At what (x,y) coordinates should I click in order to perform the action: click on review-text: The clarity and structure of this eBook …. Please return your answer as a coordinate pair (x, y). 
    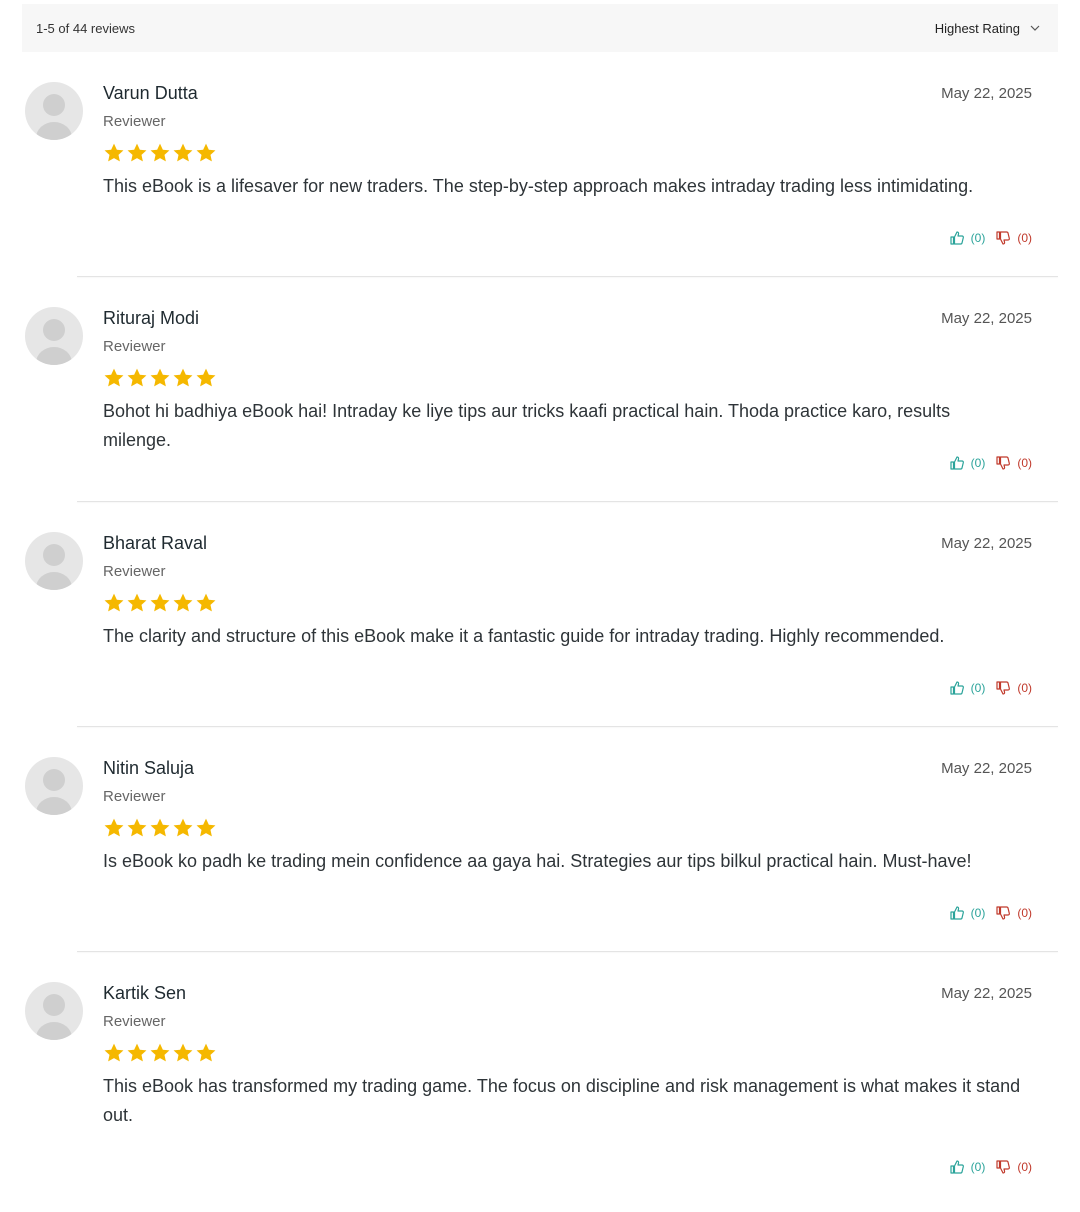
    Looking at the image, I should click on (524, 636).